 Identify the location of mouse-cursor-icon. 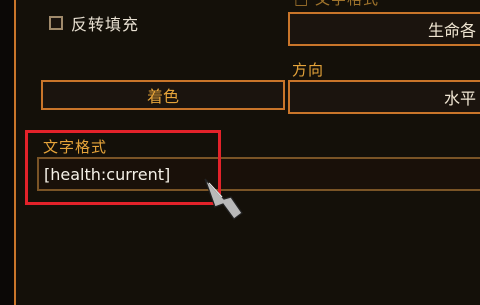
(223, 199).